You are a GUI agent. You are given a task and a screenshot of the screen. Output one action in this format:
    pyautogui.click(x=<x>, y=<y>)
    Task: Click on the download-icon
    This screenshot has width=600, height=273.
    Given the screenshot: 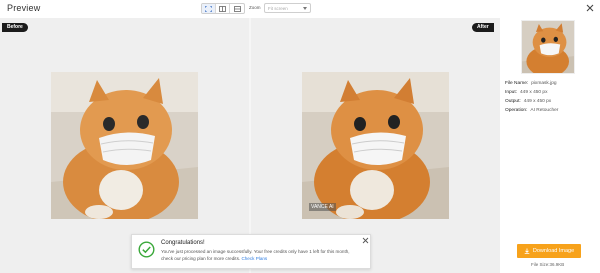 What is the action you would take?
    pyautogui.click(x=527, y=251)
    